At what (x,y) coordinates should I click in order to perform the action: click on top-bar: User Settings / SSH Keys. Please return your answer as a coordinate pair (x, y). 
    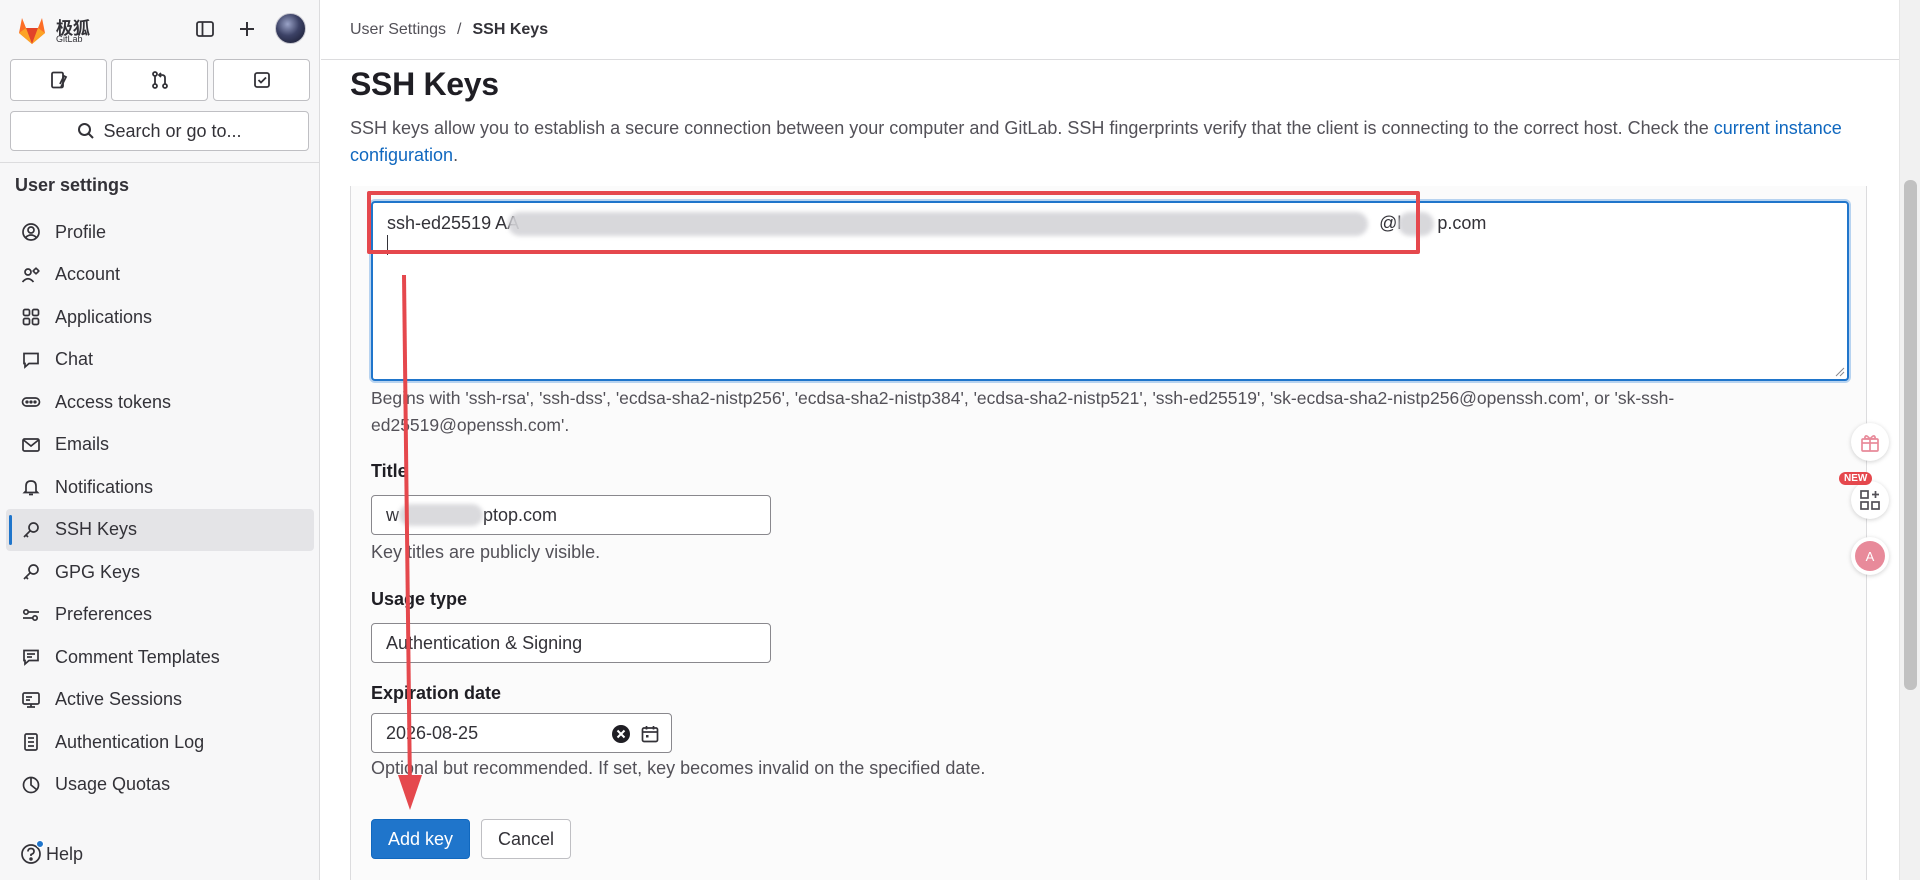
    Looking at the image, I should click on (1110, 30).